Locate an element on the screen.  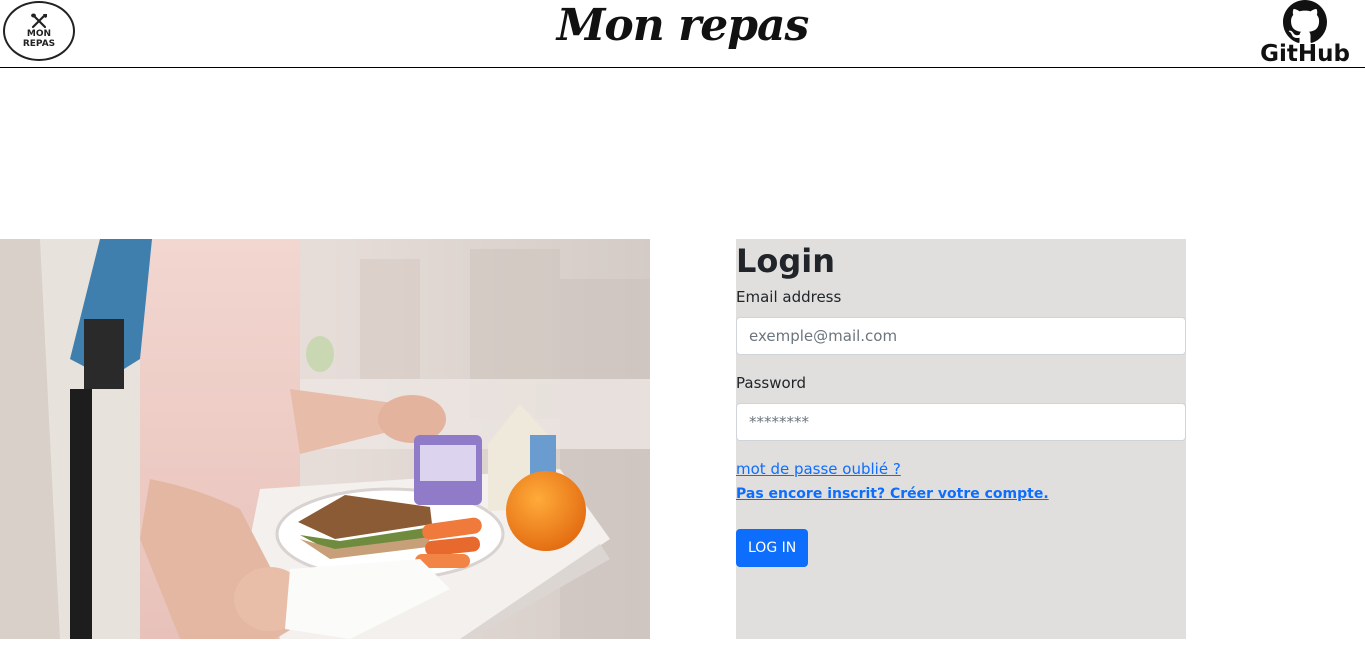
site-header: MON REPAS Mon repas GitHub is located at coordinates (682, 34).